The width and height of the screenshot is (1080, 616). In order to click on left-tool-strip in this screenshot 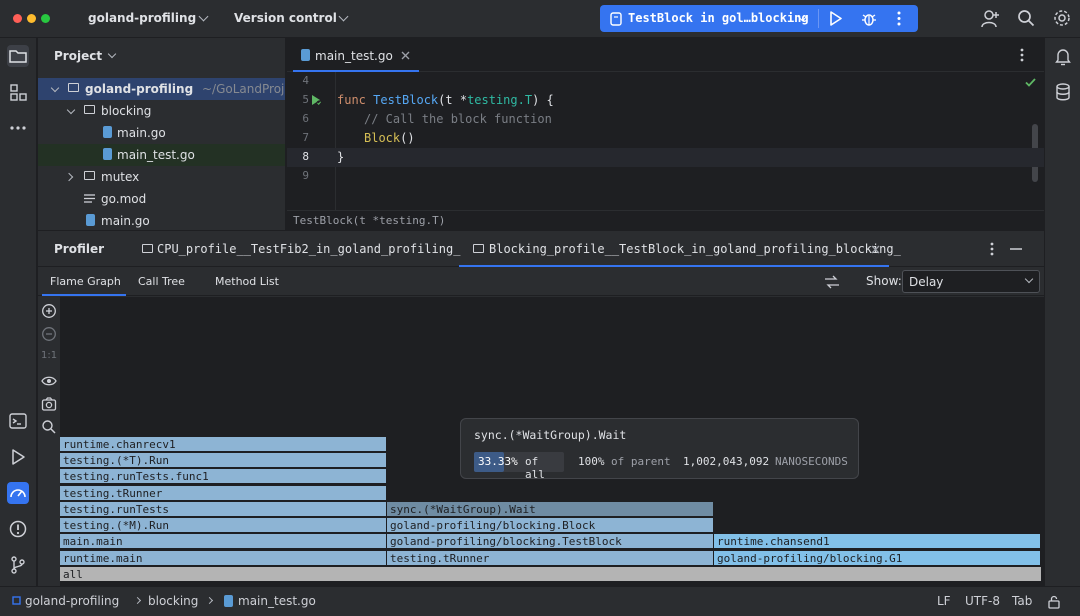, I will do `click(18, 312)`.